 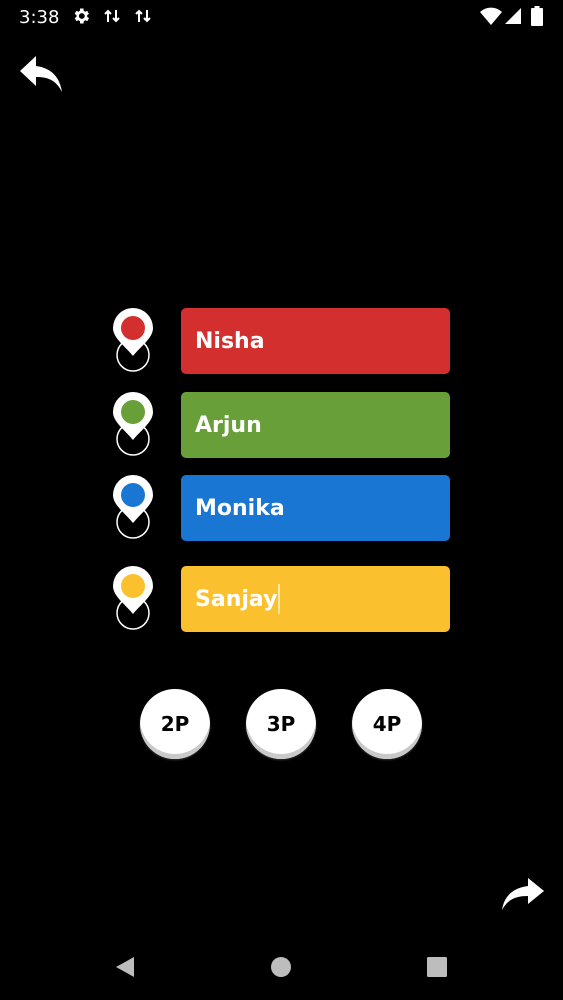 I want to click on nav-back-button, so click(x=125, y=969).